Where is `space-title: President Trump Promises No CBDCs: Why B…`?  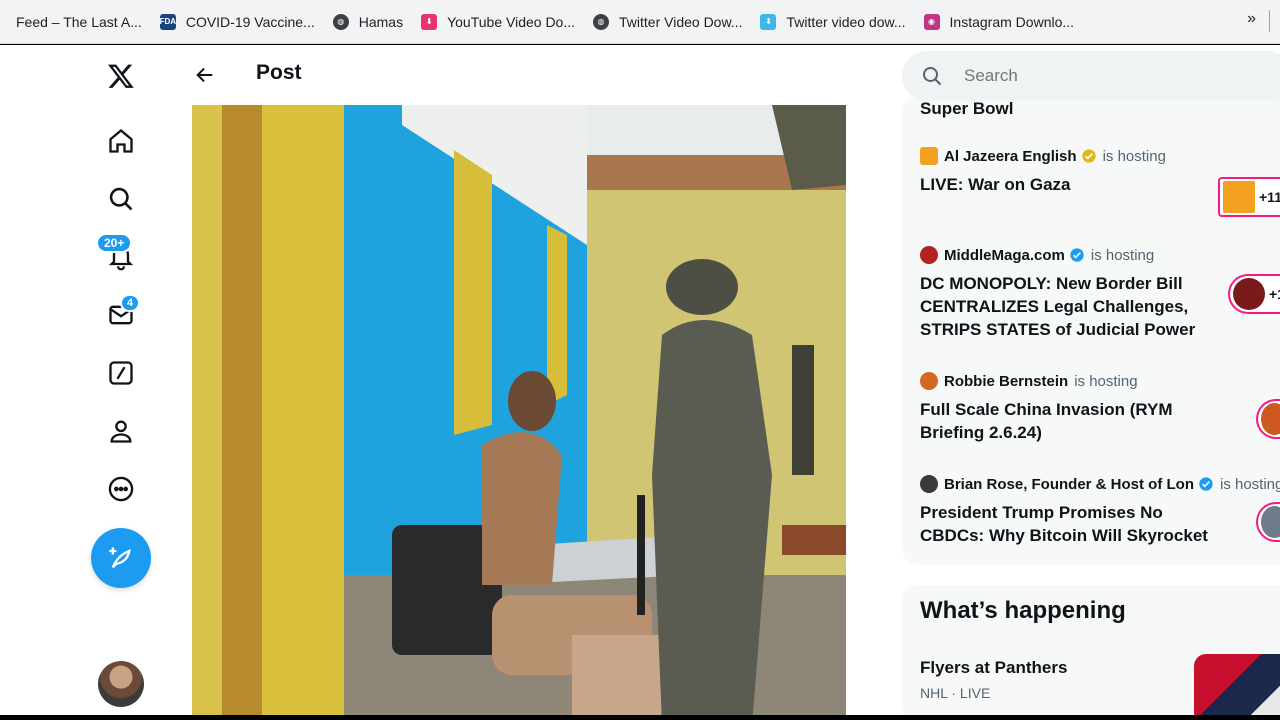 space-title: President Trump Promises No CBDCs: Why B… is located at coordinates (1064, 524).